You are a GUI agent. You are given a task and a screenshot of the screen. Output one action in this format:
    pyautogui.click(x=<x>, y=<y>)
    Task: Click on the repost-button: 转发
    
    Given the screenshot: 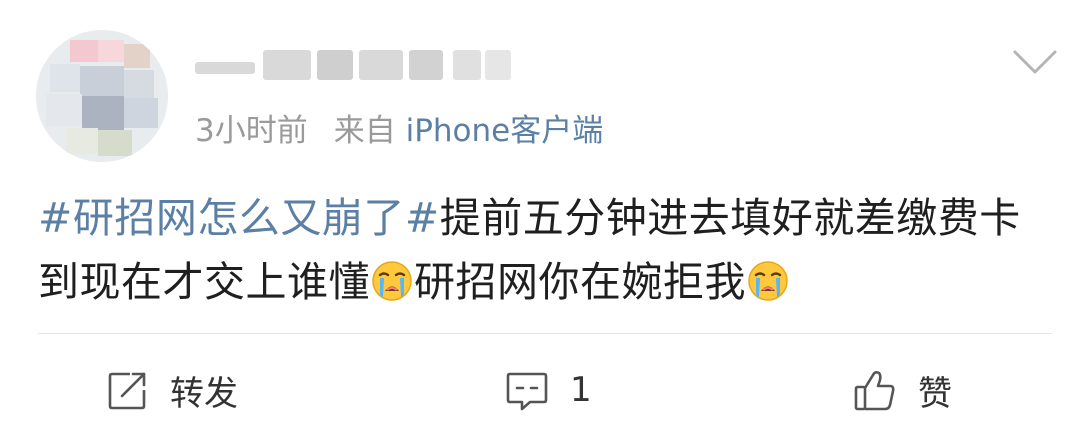 What is the action you would take?
    pyautogui.click(x=172, y=390)
    